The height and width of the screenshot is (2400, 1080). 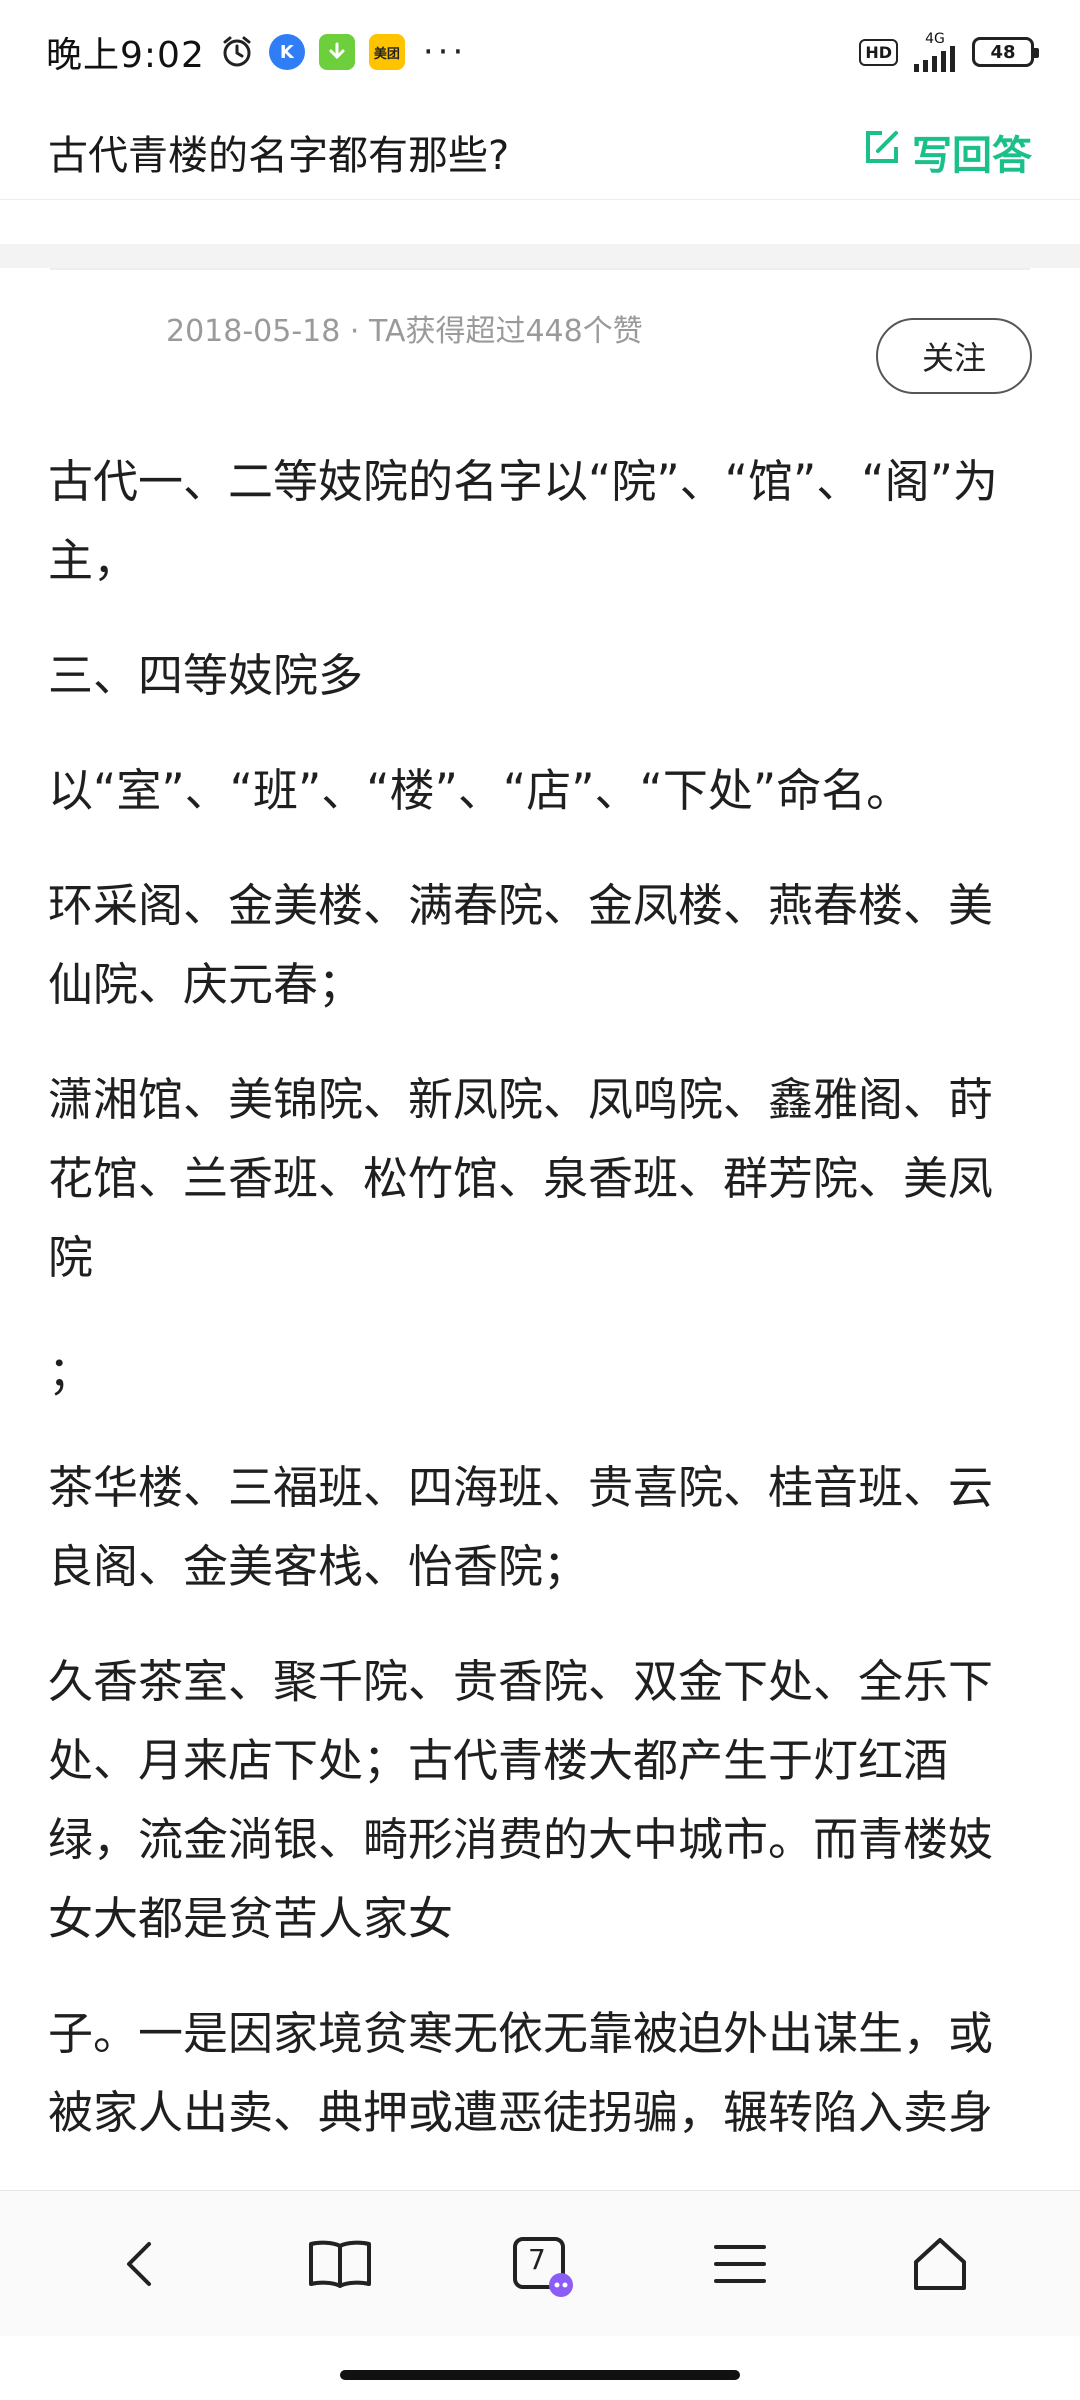 I want to click on answer-paragraph: 茶华楼、三福班、四海班、贵喜院、桂音班、云良阁、金美客栈、怡香院；, so click(x=521, y=1527).